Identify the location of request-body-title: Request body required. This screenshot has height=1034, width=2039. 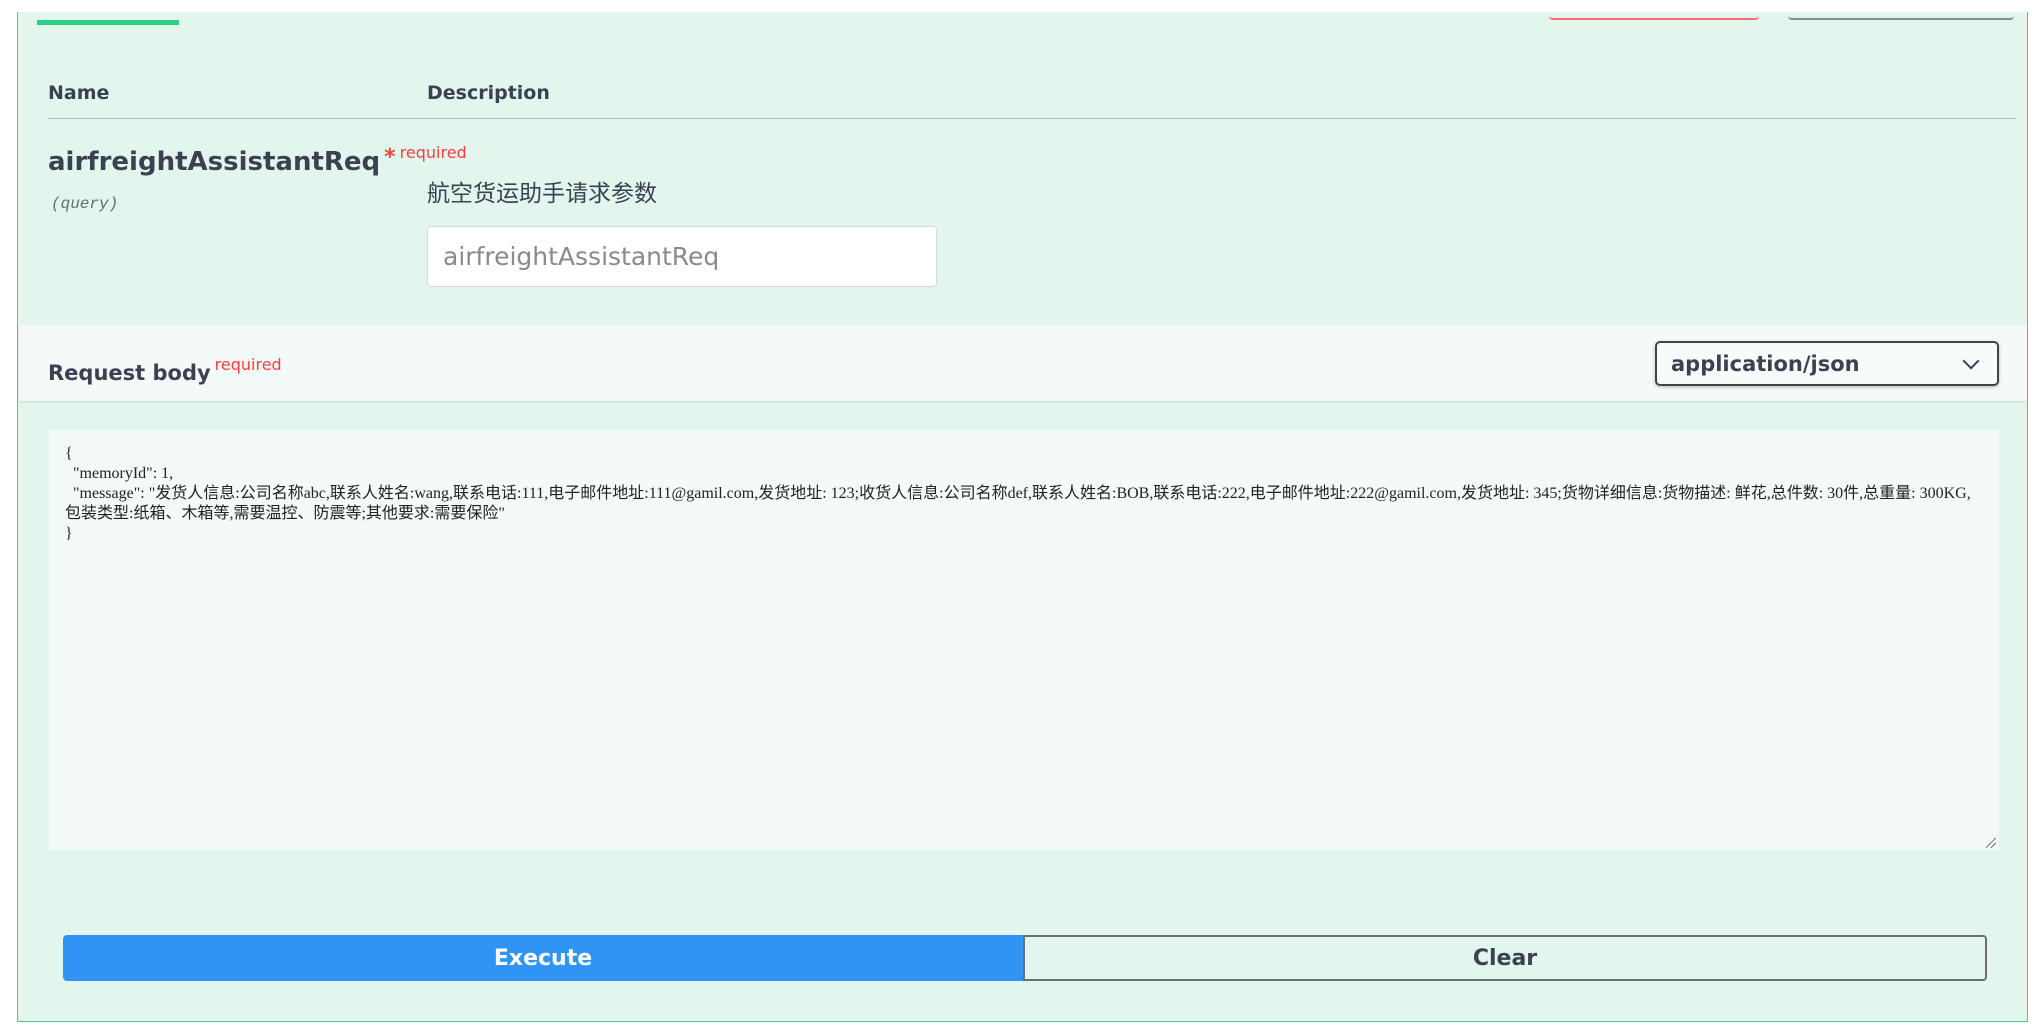
(165, 370).